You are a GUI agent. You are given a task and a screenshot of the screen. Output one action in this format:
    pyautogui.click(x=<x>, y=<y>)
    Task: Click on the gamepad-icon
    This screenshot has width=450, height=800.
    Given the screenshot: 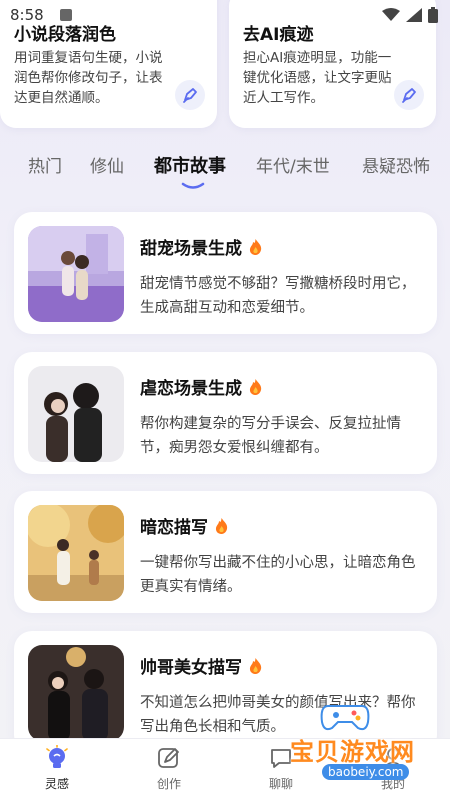 What is the action you would take?
    pyautogui.click(x=345, y=718)
    